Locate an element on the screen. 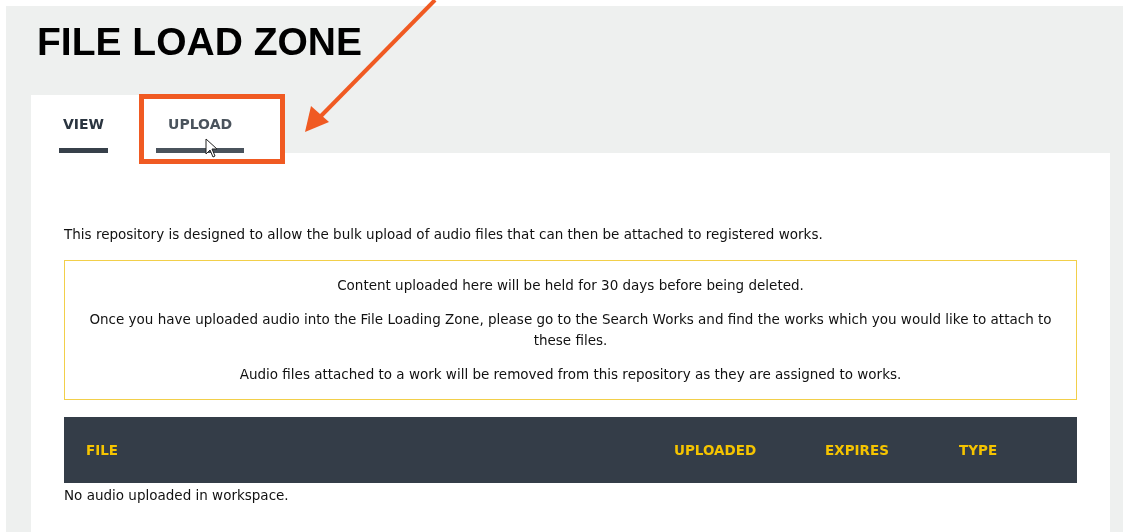 Image resolution: width=1123 pixels, height=532 pixels. empty-message: No audio uploaded in workspace. is located at coordinates (176, 496).